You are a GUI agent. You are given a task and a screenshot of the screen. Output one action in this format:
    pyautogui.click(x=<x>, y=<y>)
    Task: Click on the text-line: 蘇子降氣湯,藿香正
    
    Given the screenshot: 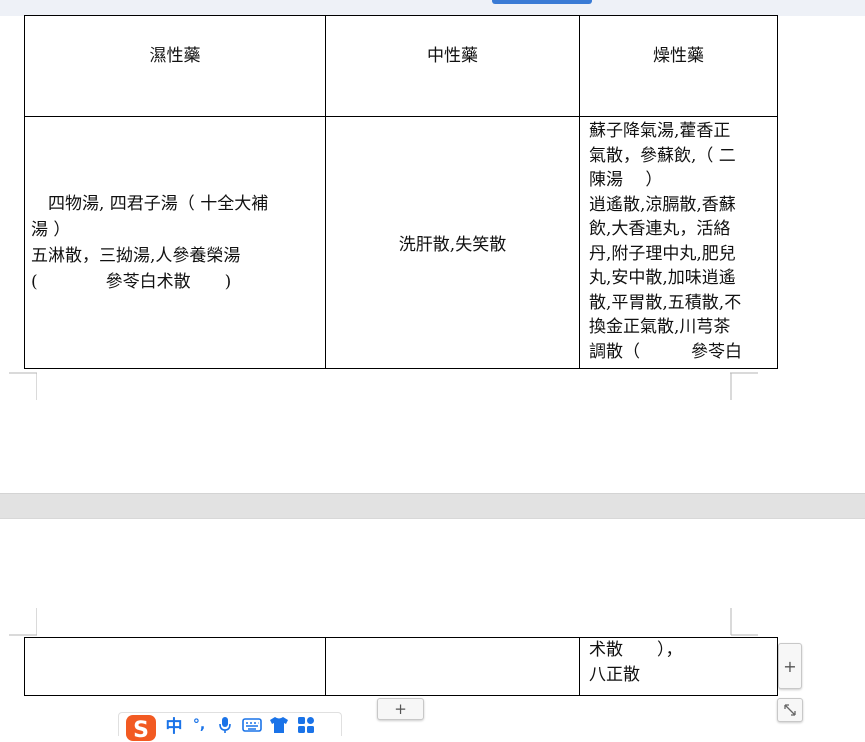 What is the action you would take?
    pyautogui.click(x=660, y=131)
    